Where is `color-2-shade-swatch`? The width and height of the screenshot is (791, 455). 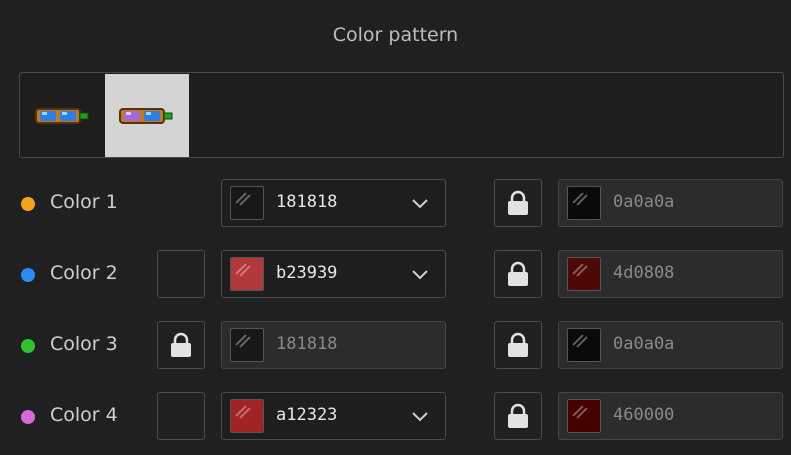 color-2-shade-swatch is located at coordinates (584, 274).